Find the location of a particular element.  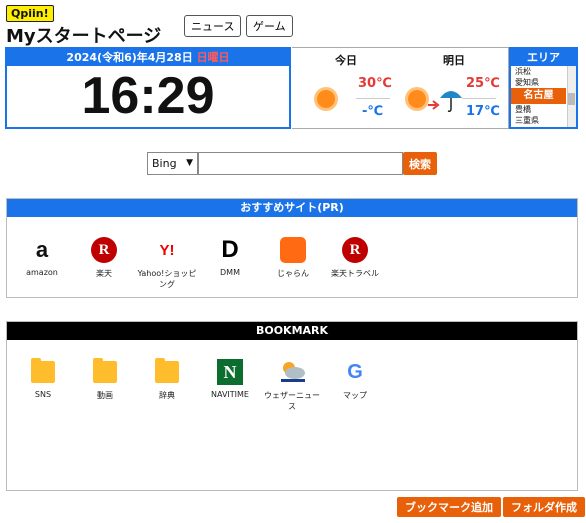

site-label: Yahoo!ショッピング is located at coordinates (167, 279).